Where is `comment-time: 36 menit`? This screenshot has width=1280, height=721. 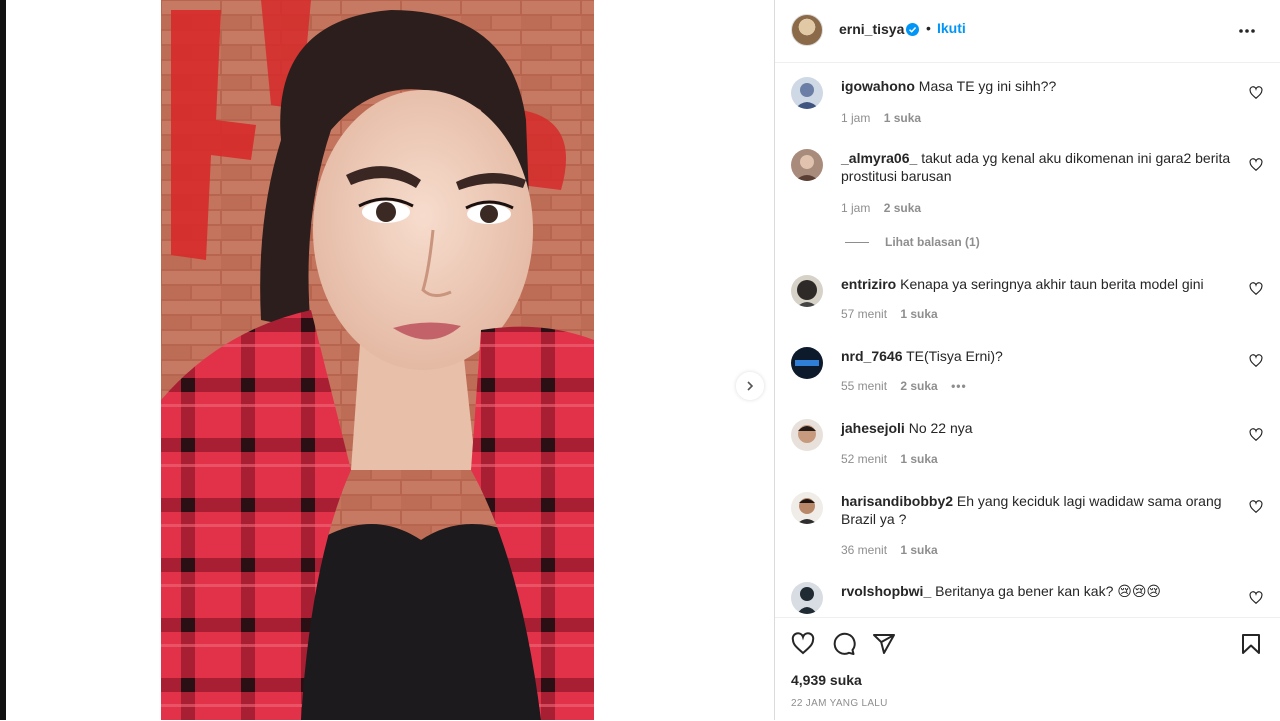
comment-time: 36 menit is located at coordinates (864, 550).